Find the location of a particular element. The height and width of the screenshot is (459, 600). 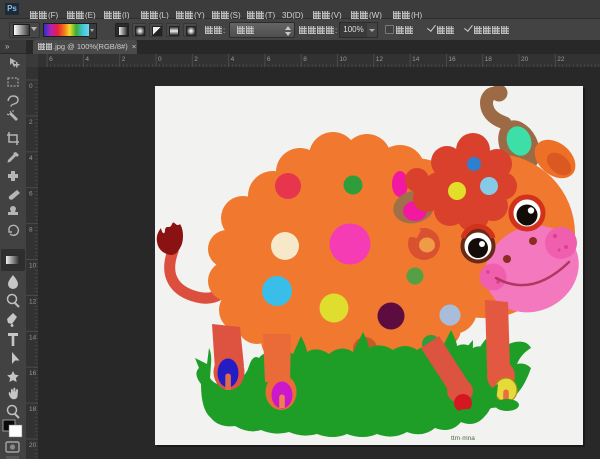

svg-text: ttm·mna is located at coordinates (463, 438).